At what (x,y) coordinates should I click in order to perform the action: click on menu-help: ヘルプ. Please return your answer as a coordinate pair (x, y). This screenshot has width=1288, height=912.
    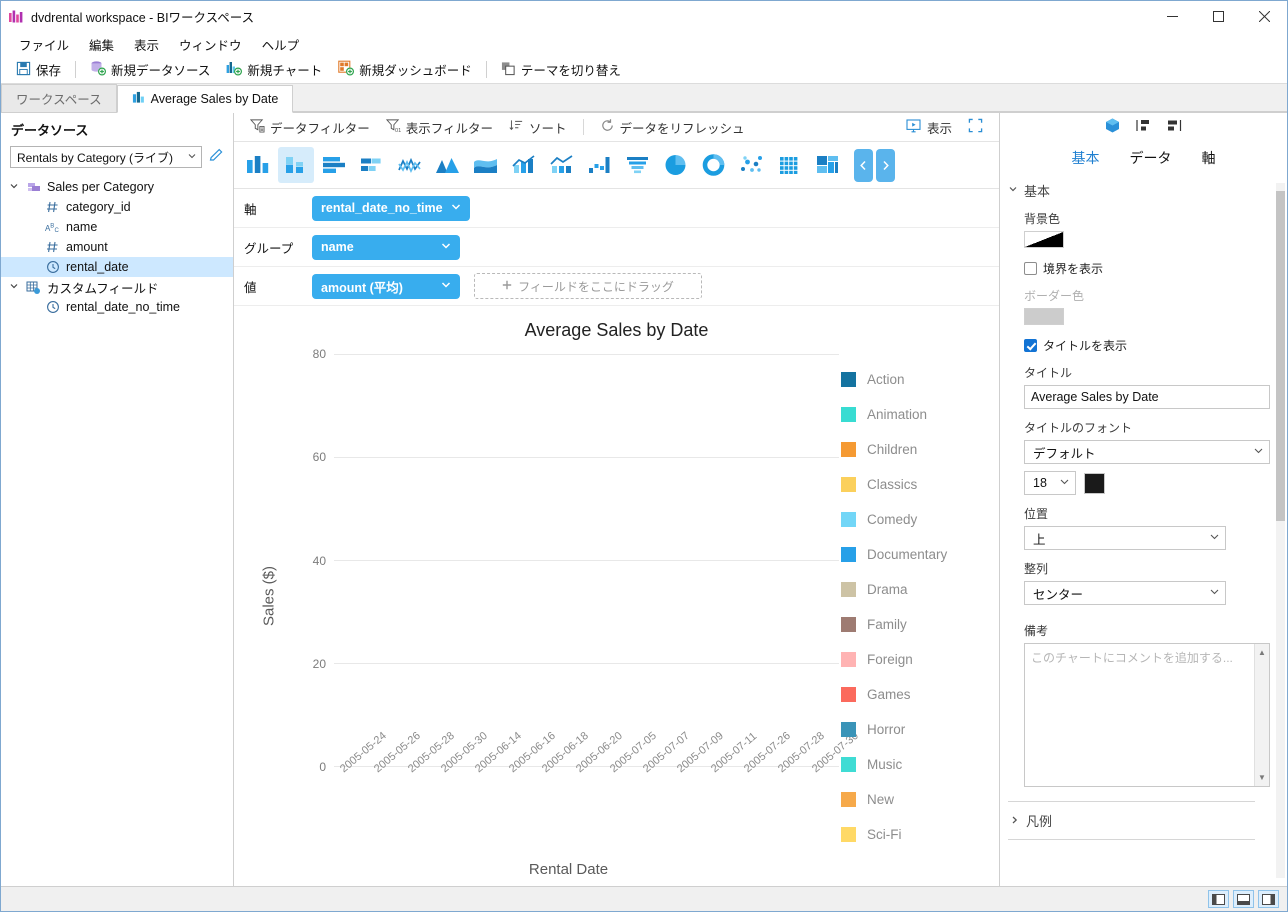
    Looking at the image, I should click on (281, 44).